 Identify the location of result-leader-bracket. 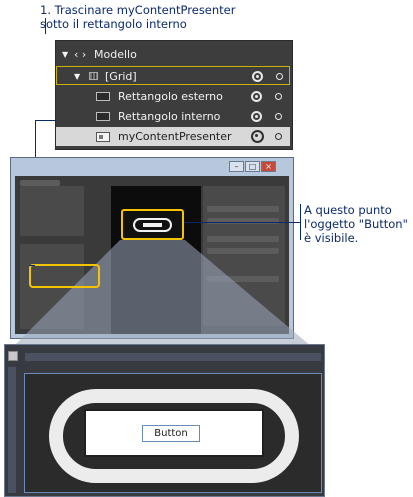
(300, 222).